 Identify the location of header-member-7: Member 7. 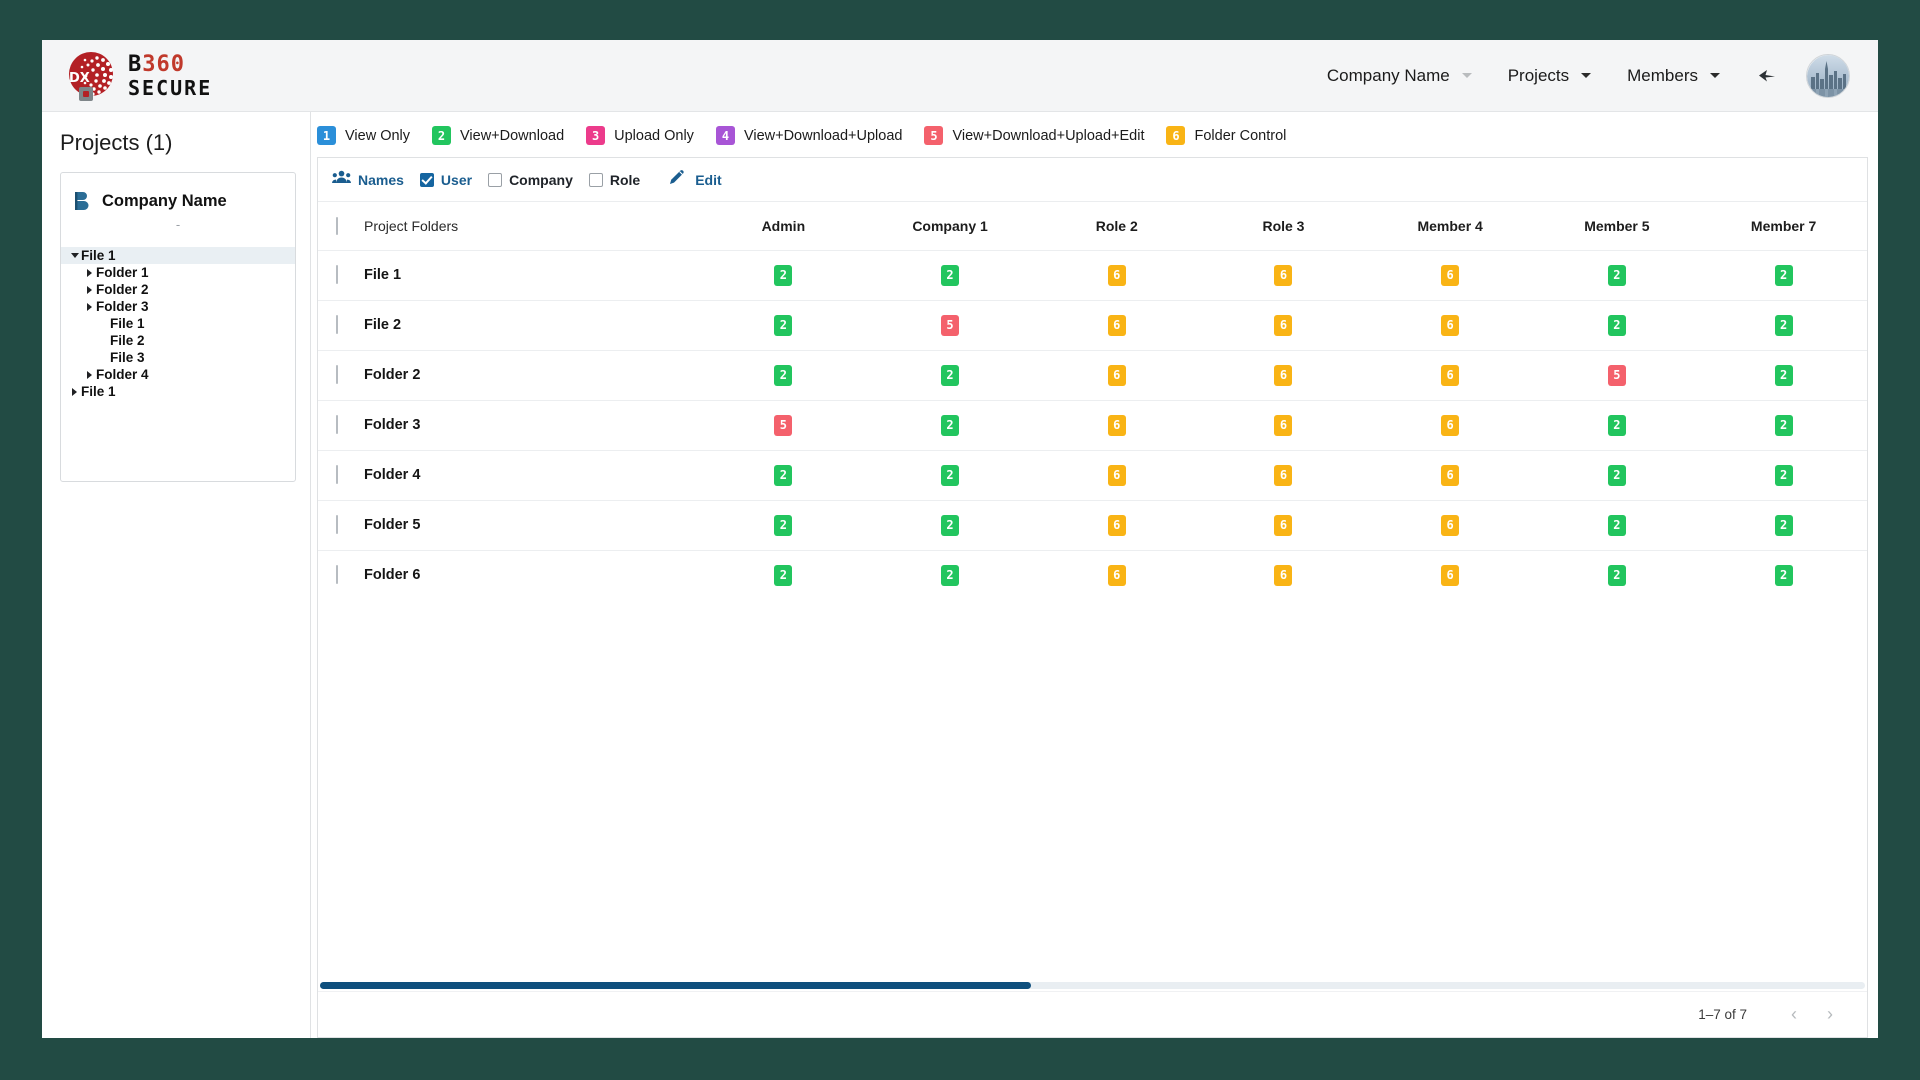
(1783, 226).